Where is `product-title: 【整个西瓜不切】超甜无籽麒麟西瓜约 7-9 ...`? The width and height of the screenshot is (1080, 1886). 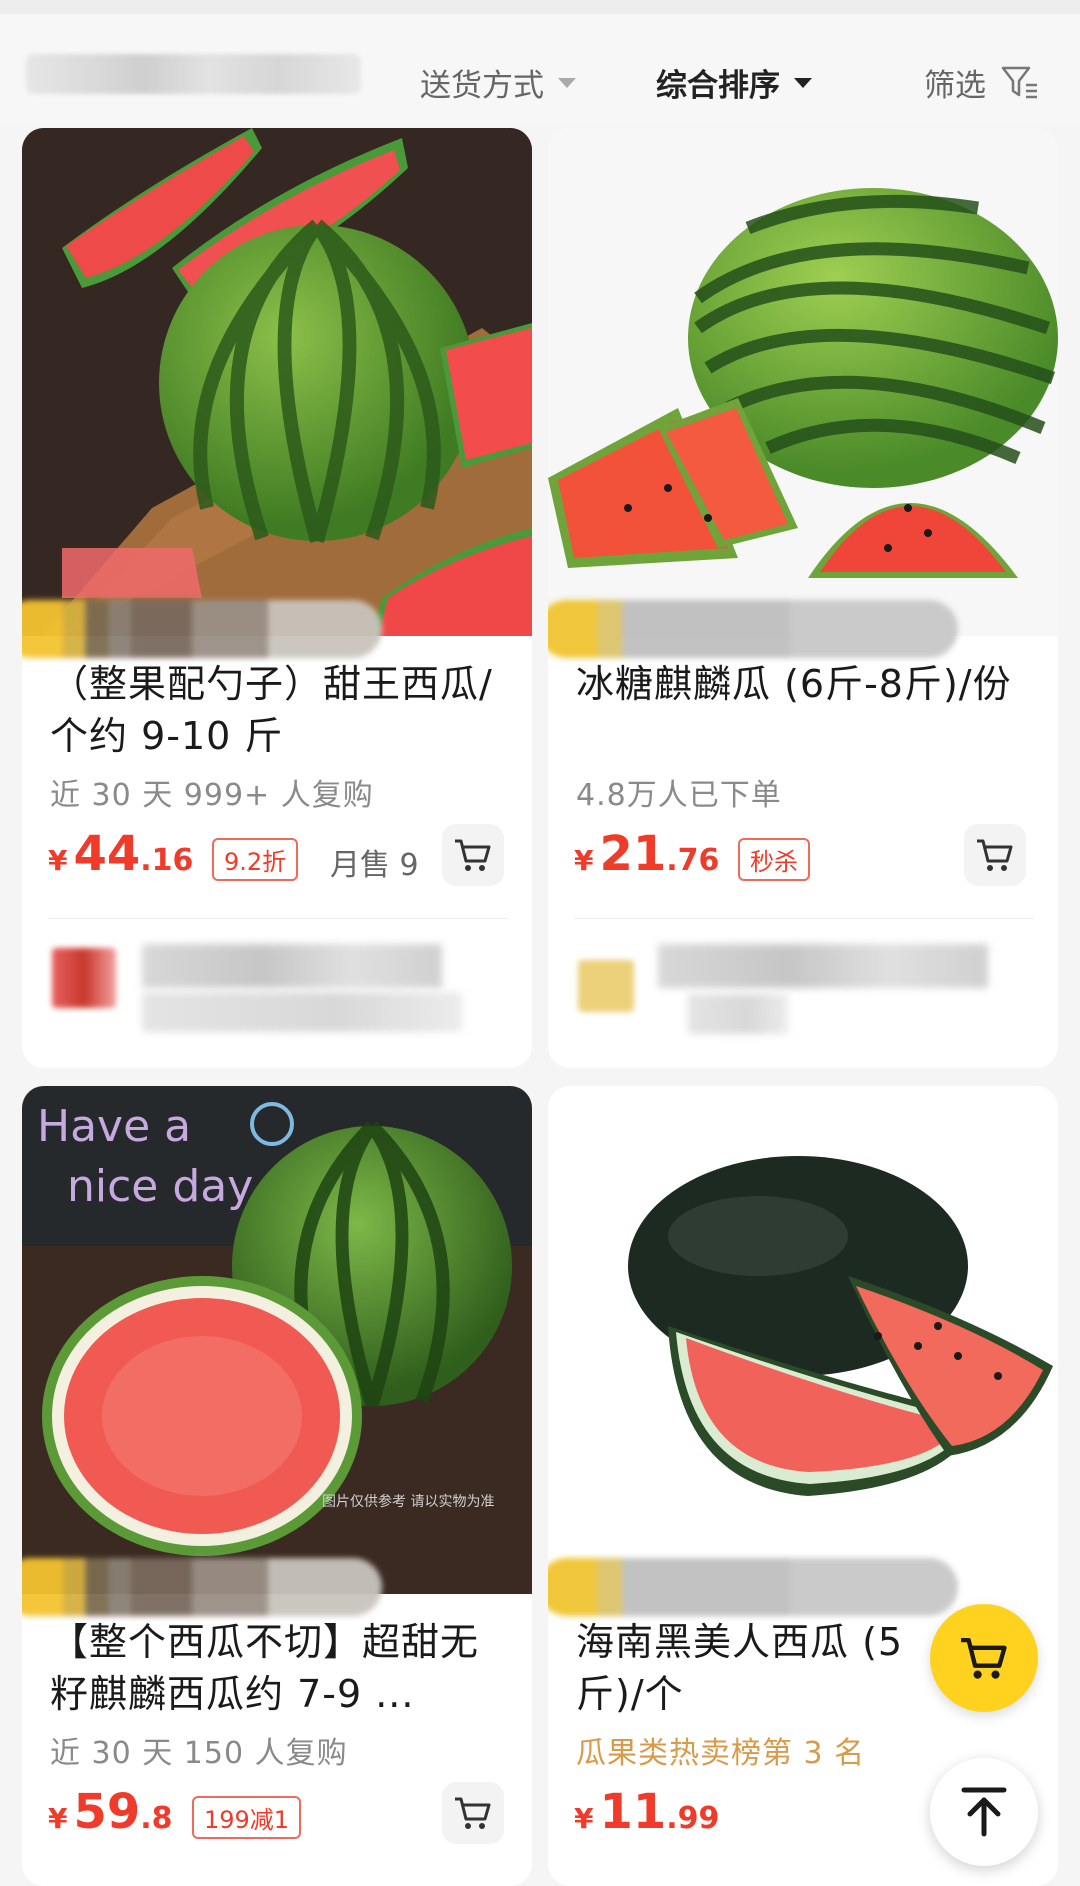 product-title: 【整个西瓜不切】超甜无籽麒麟西瓜约 7-9 ... is located at coordinates (265, 1668).